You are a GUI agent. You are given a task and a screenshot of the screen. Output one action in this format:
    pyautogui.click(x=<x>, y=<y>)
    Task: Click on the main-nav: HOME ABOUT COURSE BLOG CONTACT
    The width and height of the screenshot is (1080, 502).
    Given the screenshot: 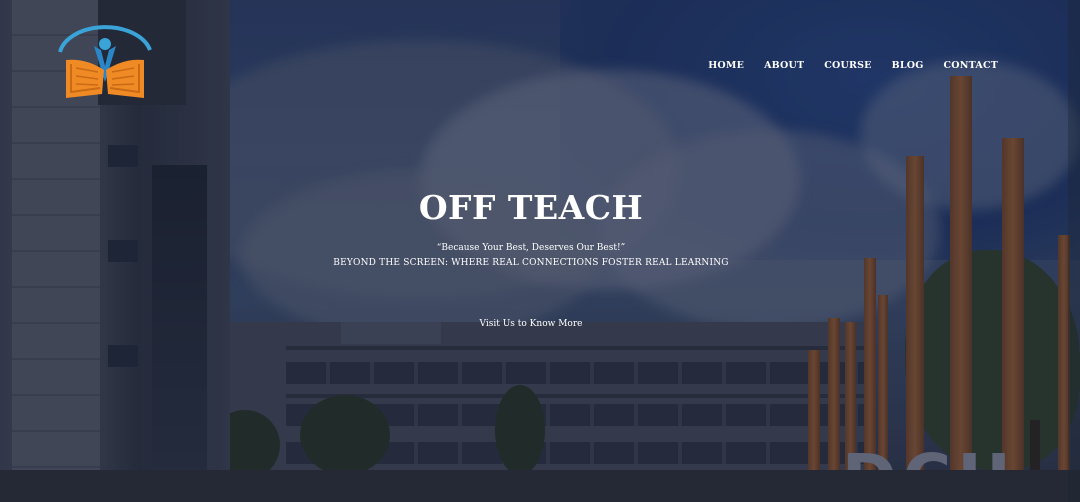 What is the action you would take?
    pyautogui.click(x=853, y=65)
    